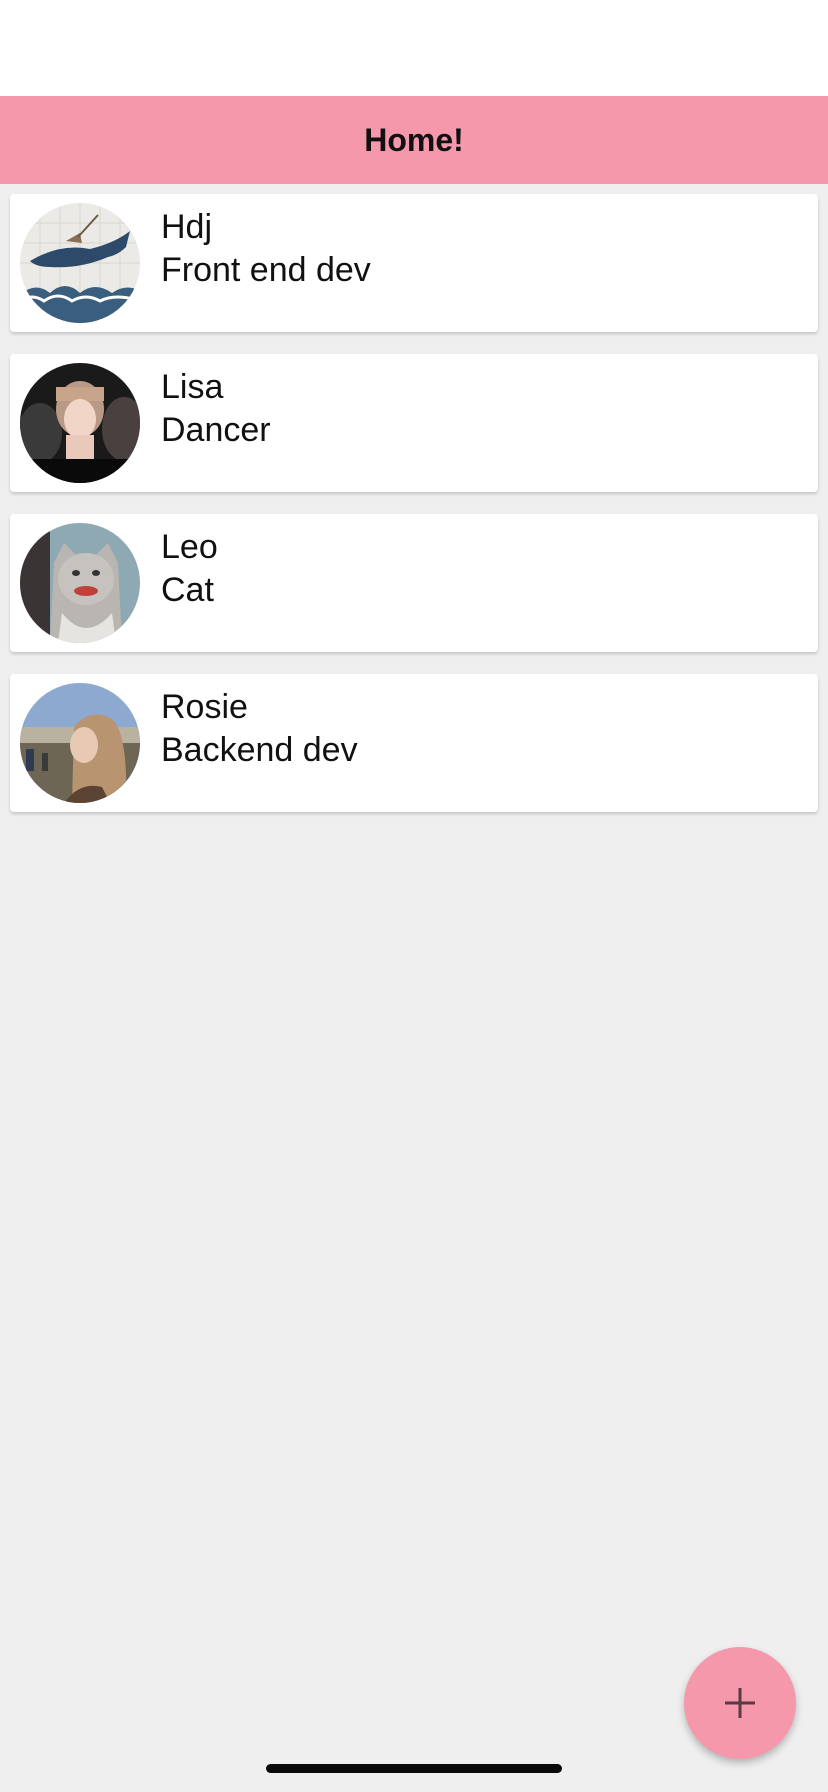  I want to click on page-title: Home!, so click(414, 139).